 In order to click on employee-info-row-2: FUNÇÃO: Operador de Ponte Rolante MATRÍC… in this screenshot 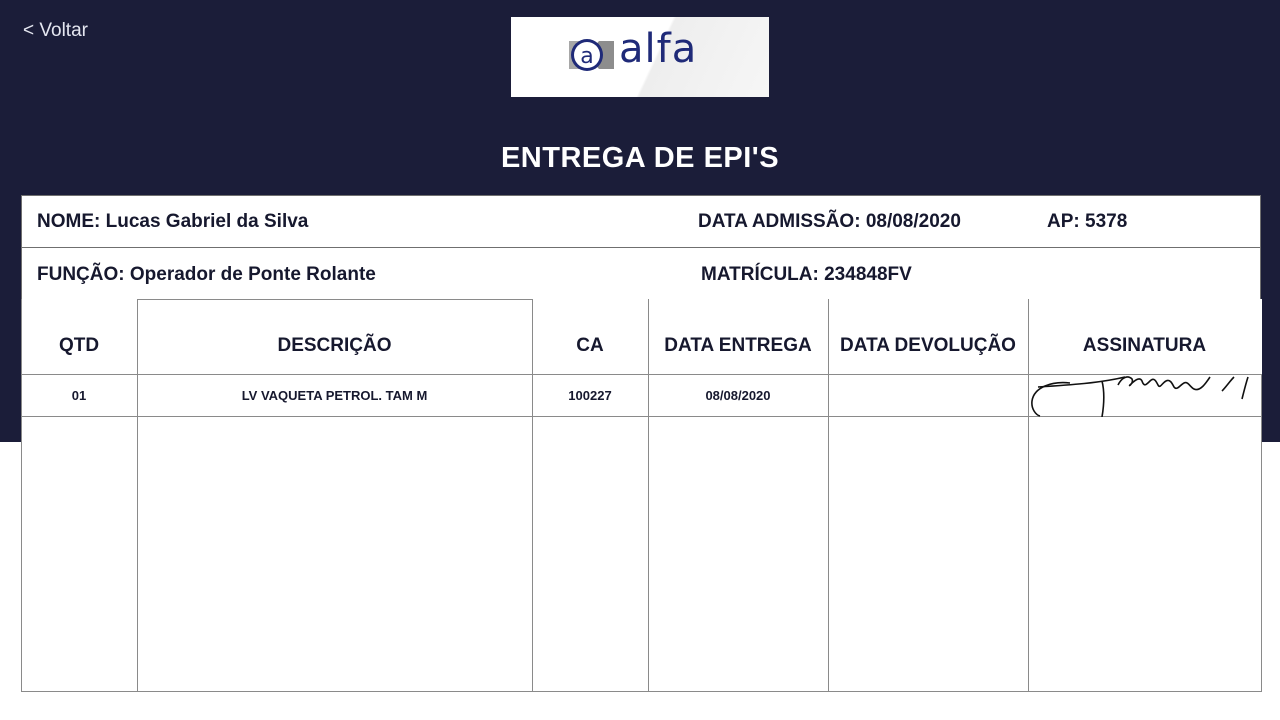, I will do `click(641, 273)`.